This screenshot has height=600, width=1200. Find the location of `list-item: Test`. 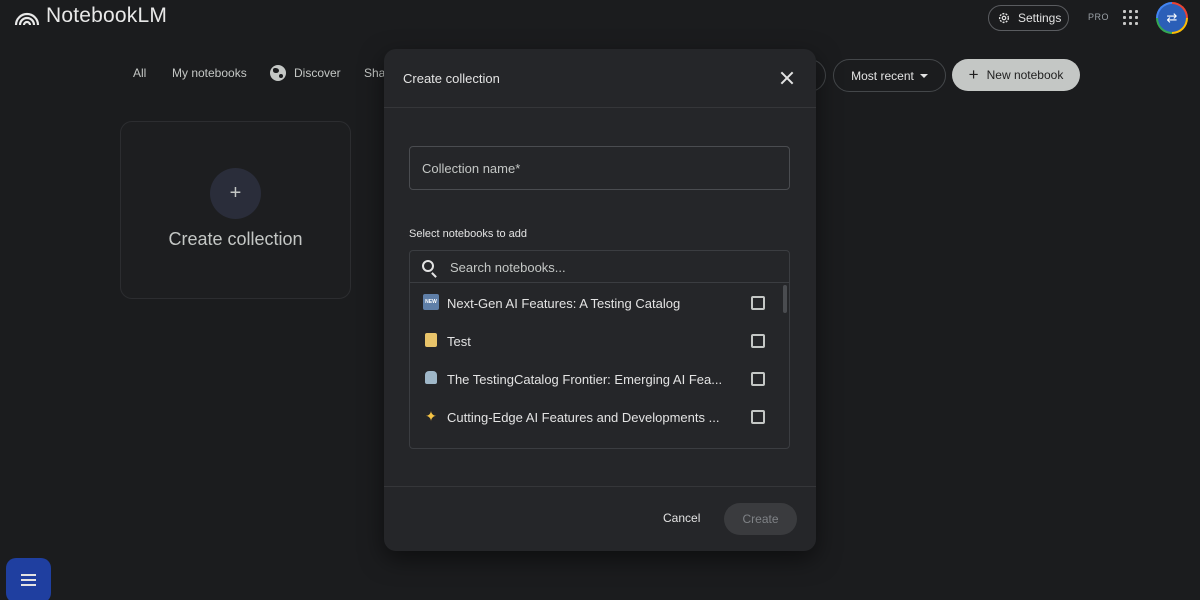

list-item: Test is located at coordinates (599, 342).